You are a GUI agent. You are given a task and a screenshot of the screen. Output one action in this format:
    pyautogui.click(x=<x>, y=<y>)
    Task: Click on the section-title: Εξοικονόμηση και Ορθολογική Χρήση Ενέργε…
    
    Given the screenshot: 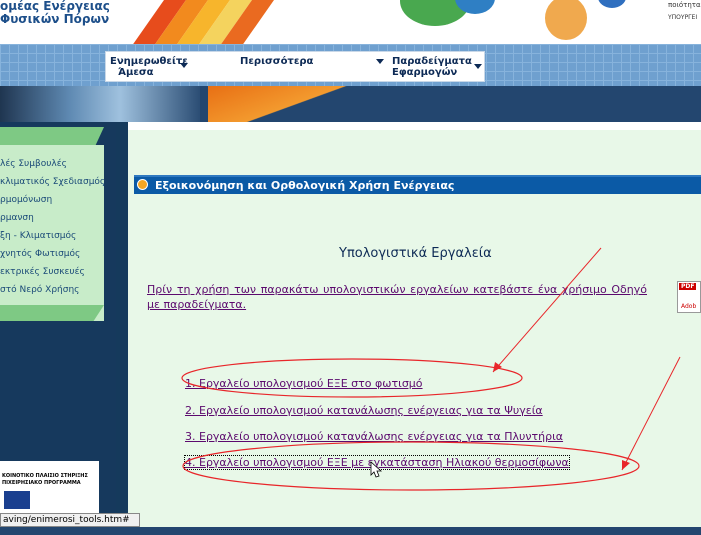 What is the action you would take?
    pyautogui.click(x=305, y=185)
    